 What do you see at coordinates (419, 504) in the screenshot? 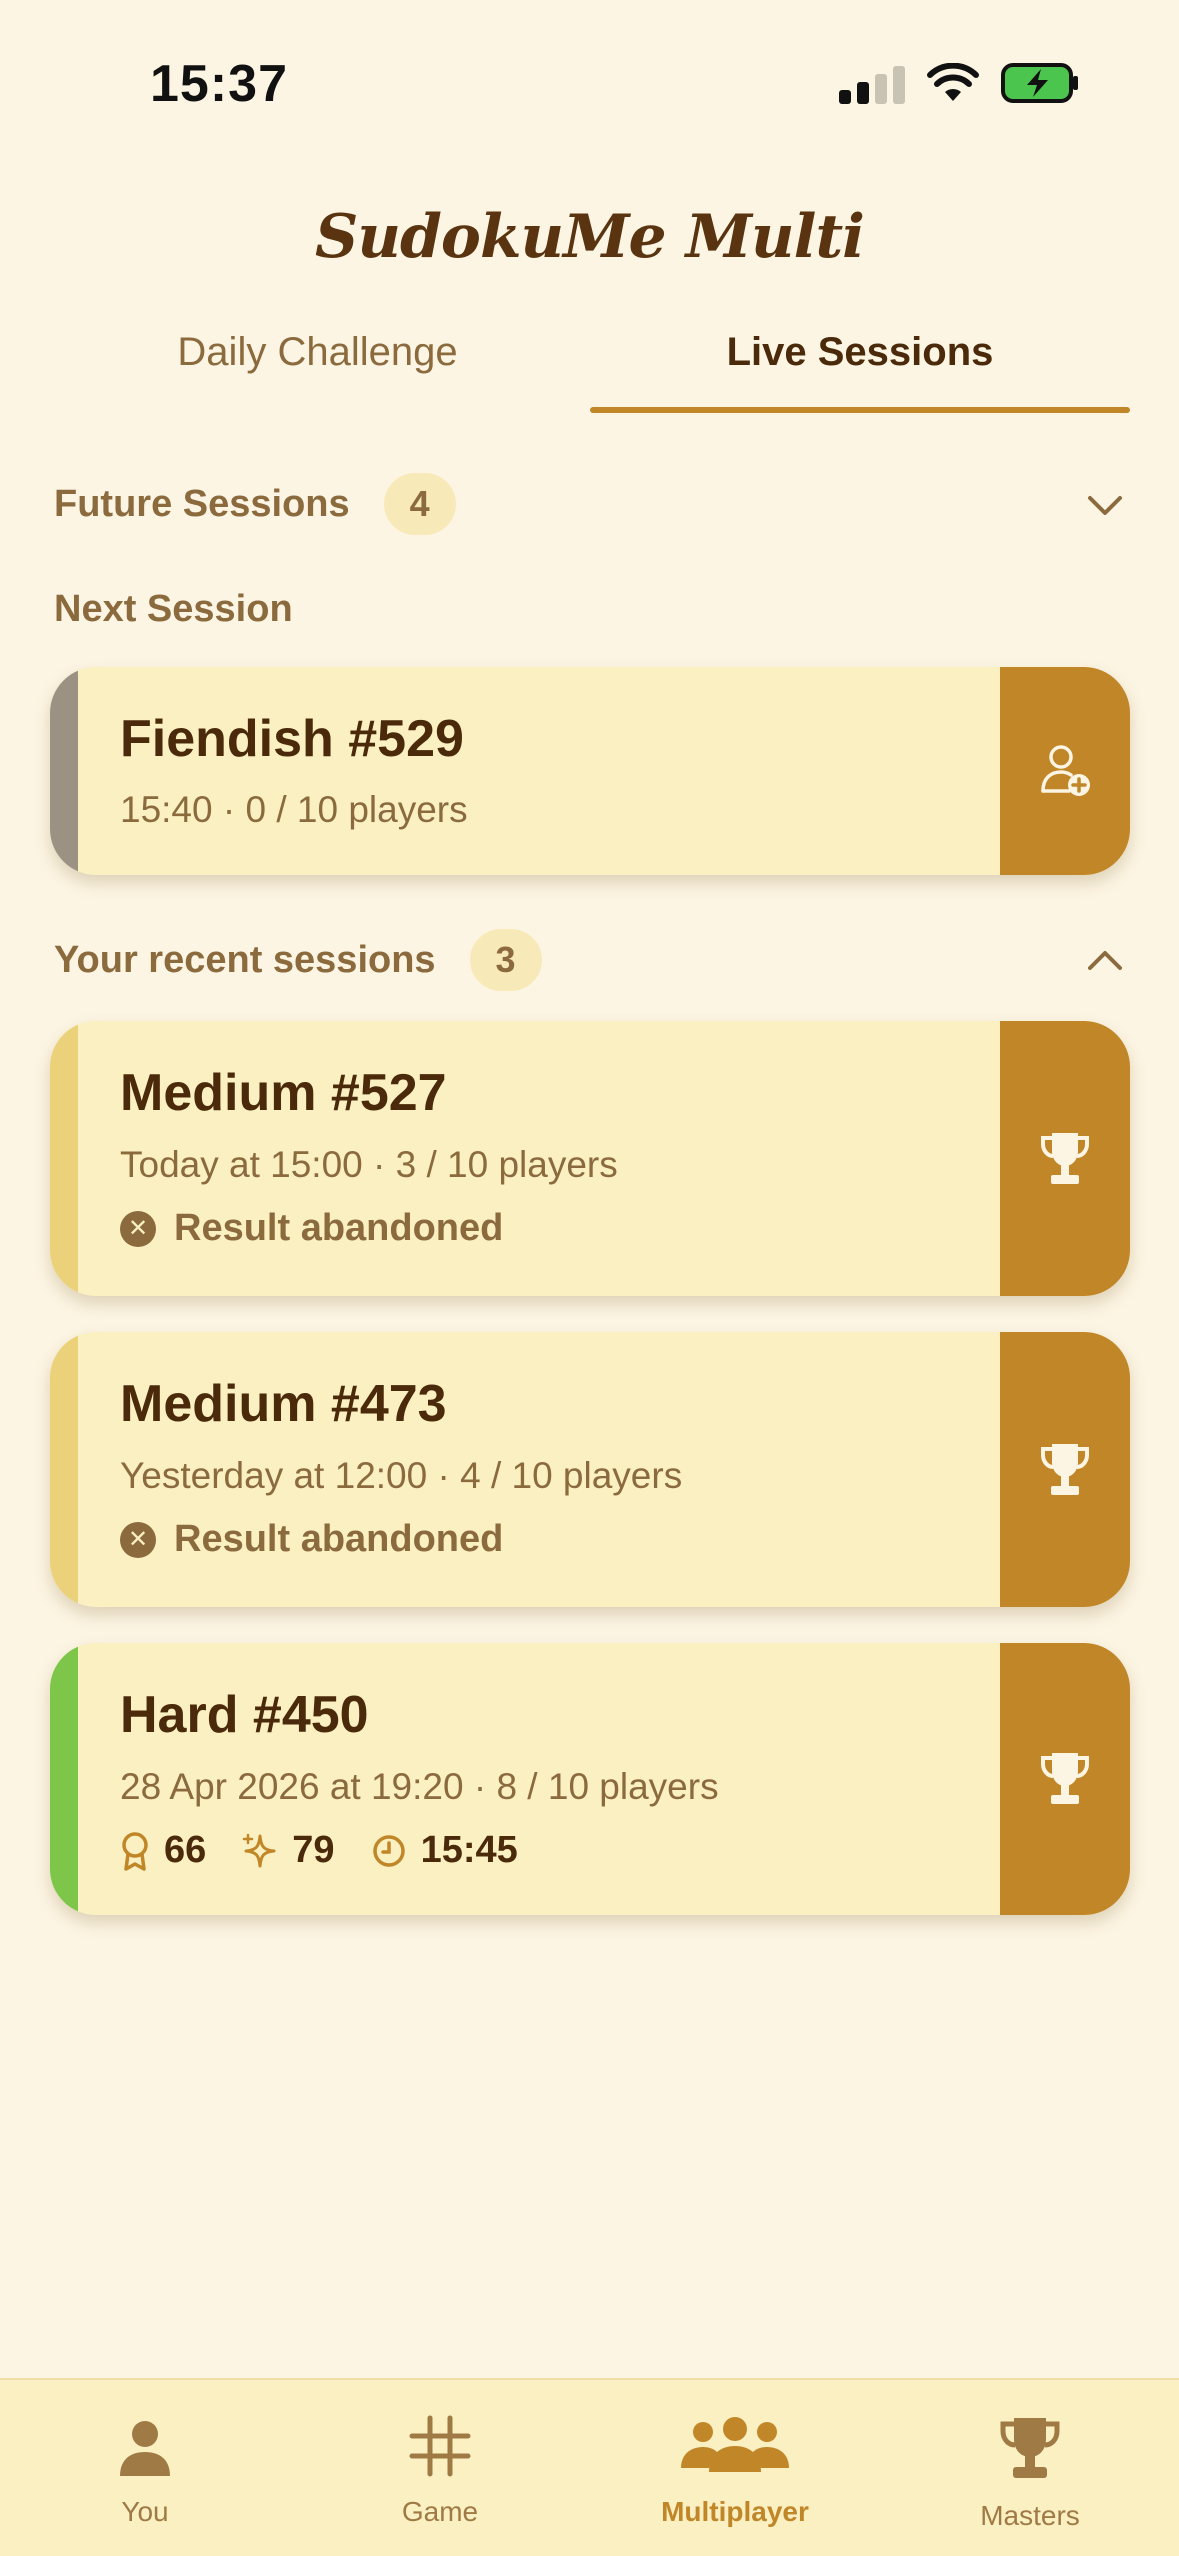
I see `count-badge: 4` at bounding box center [419, 504].